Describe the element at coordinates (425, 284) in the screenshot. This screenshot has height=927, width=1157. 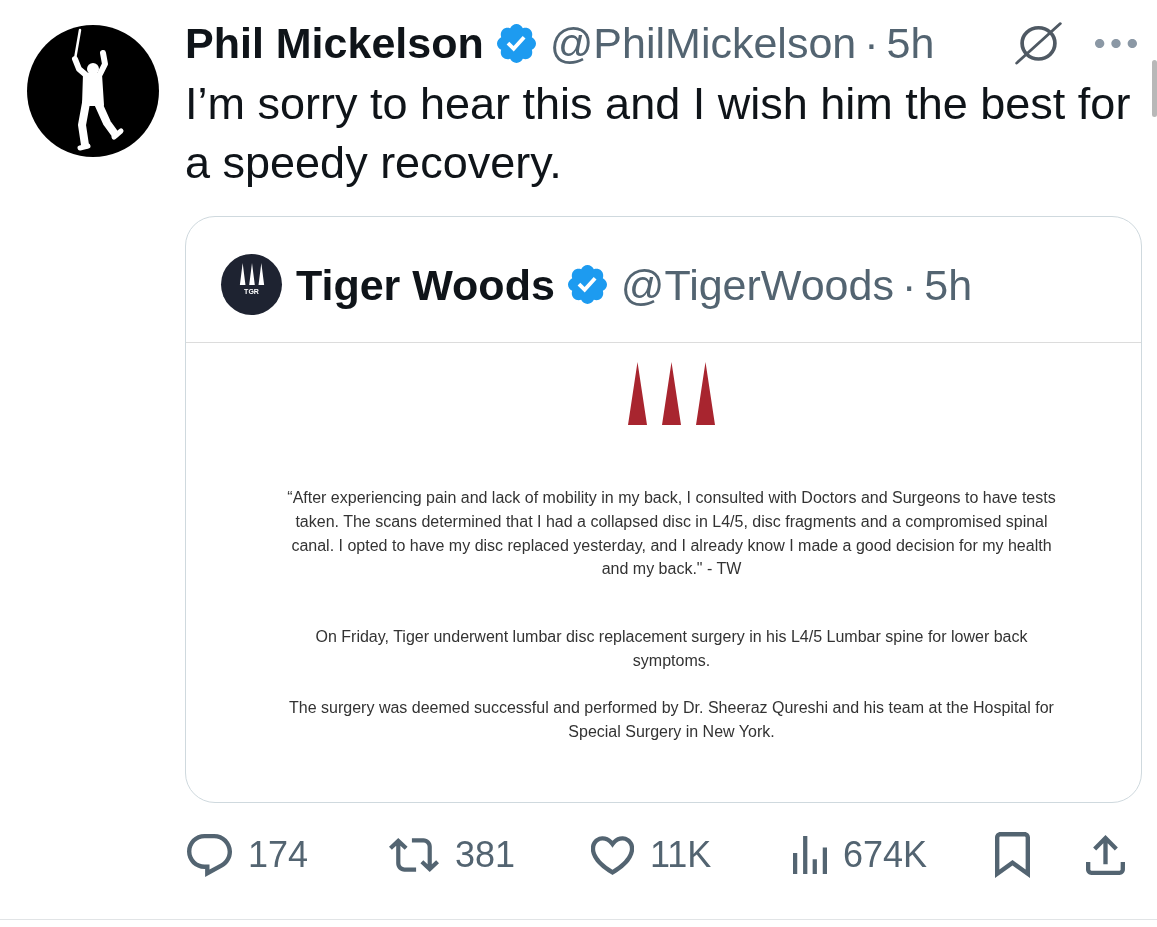
I see `author-name: Tiger Woods` at that location.